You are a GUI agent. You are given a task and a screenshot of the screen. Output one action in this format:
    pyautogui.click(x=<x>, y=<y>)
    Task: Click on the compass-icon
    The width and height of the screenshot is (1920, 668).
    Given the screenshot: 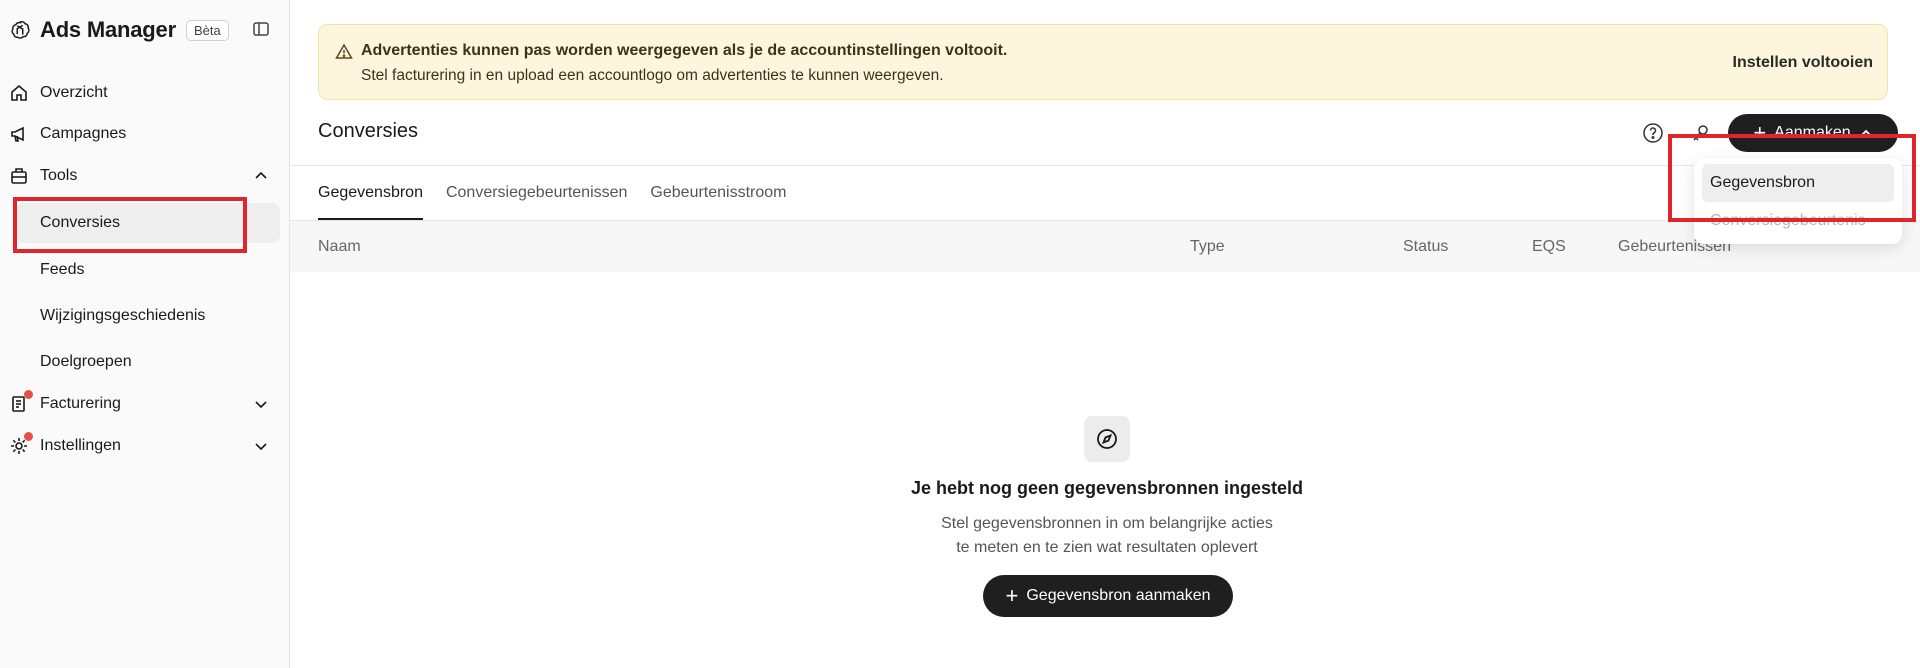 What is the action you would take?
    pyautogui.click(x=1107, y=439)
    